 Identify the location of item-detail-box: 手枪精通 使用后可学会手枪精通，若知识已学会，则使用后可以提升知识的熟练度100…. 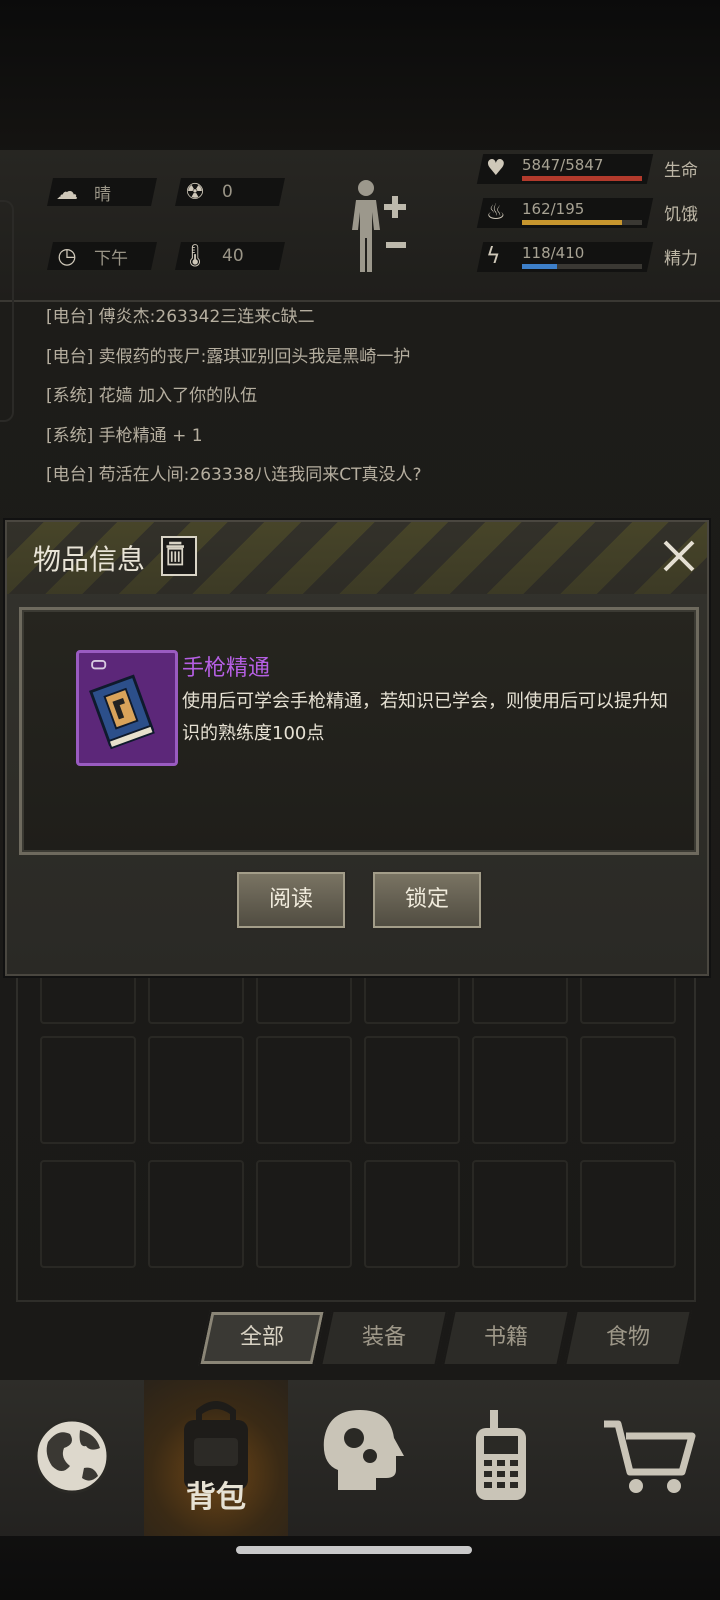
(359, 731).